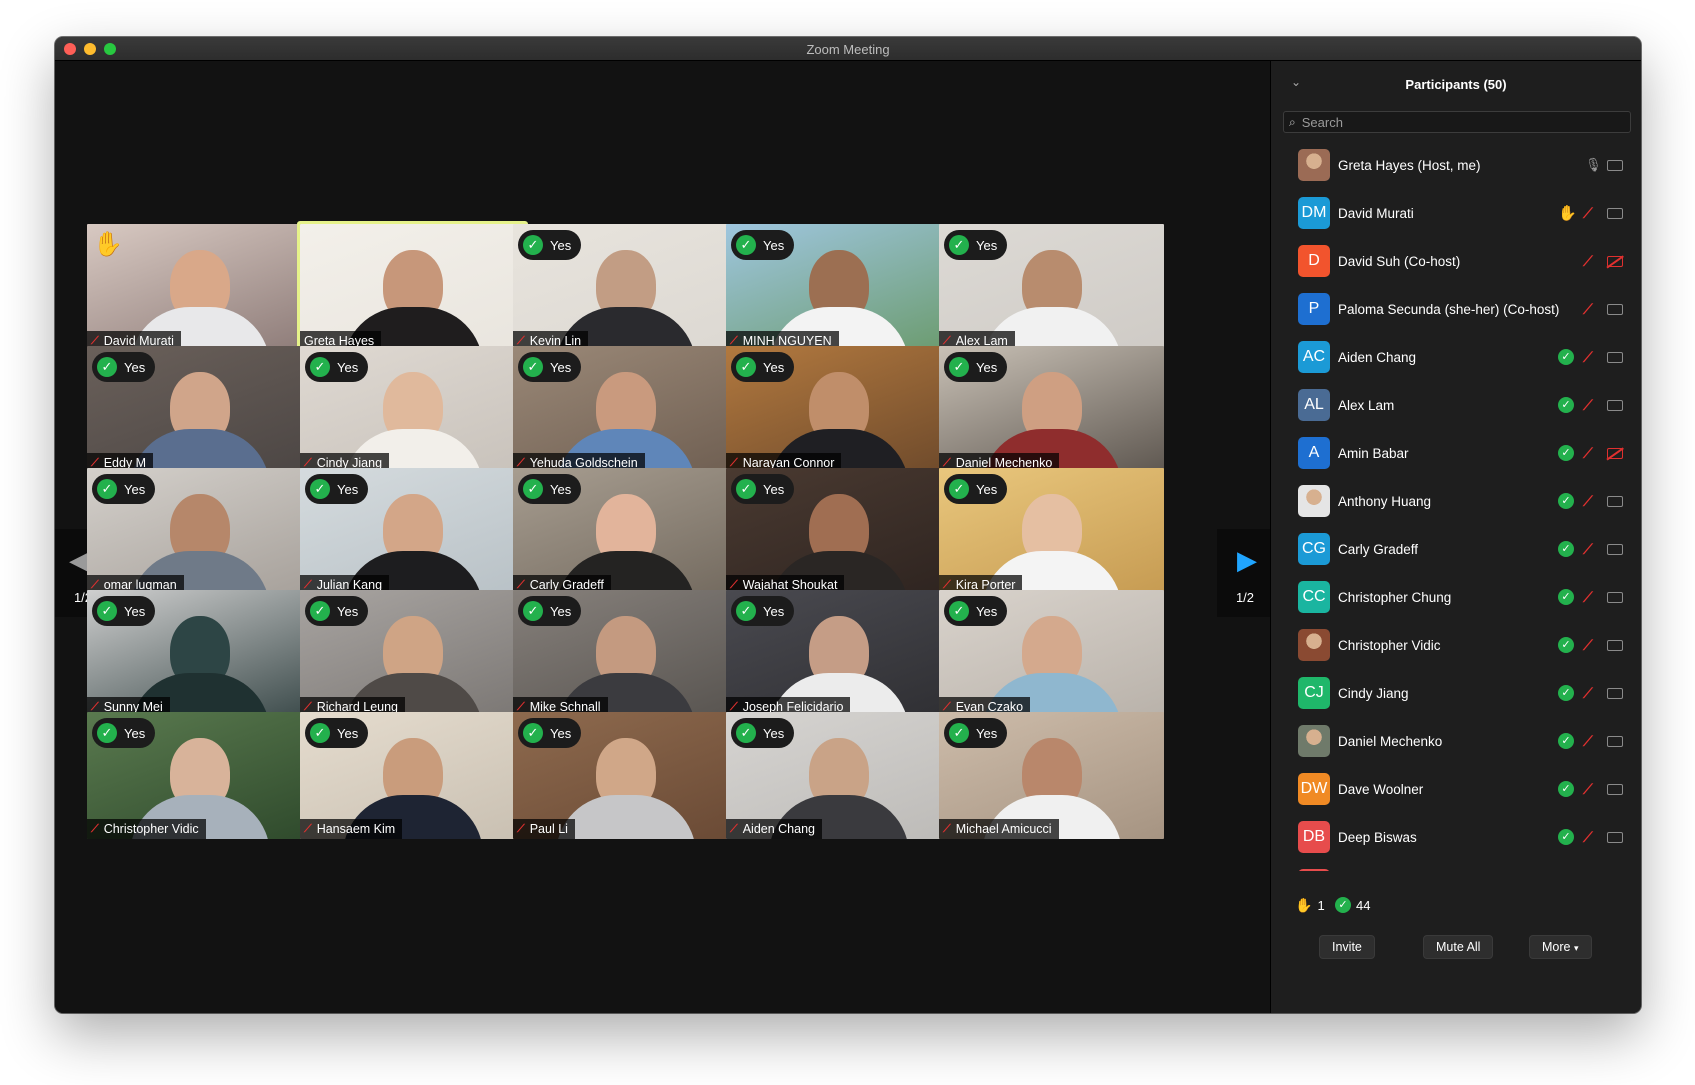  Describe the element at coordinates (838, 775) in the screenshot. I see `video-tile: ✓ Yes ⟋ Aiden Chang` at that location.